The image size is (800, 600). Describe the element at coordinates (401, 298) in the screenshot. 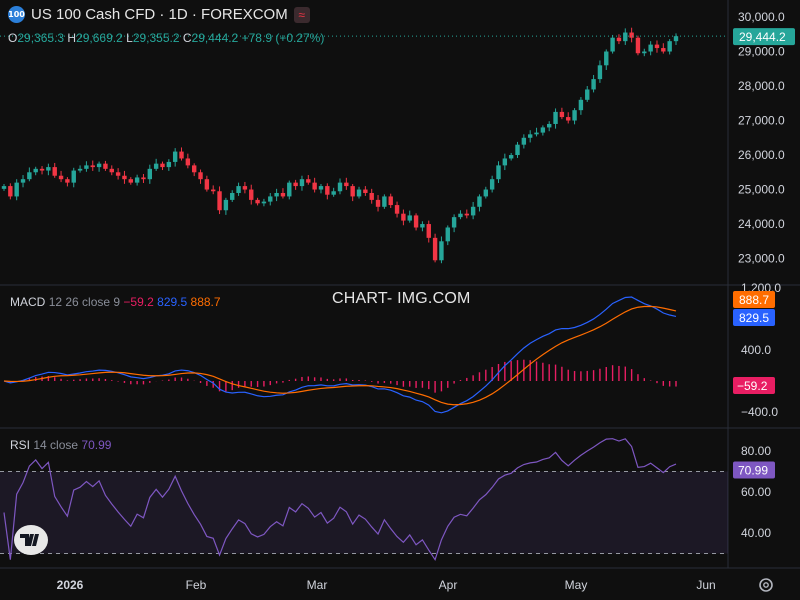

I see `watermark: CHART- IMG.COM` at that location.